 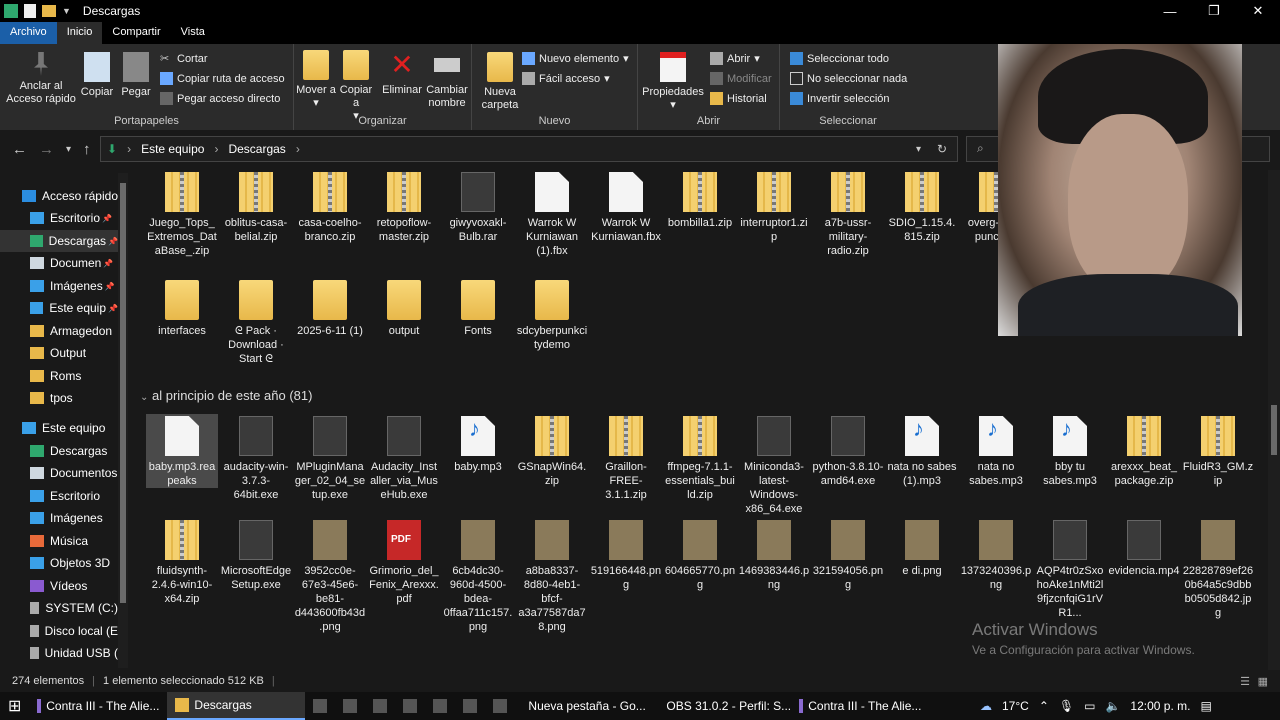 What do you see at coordinates (1205, 706) in the screenshot?
I see `notifications-icon: ▤` at bounding box center [1205, 706].